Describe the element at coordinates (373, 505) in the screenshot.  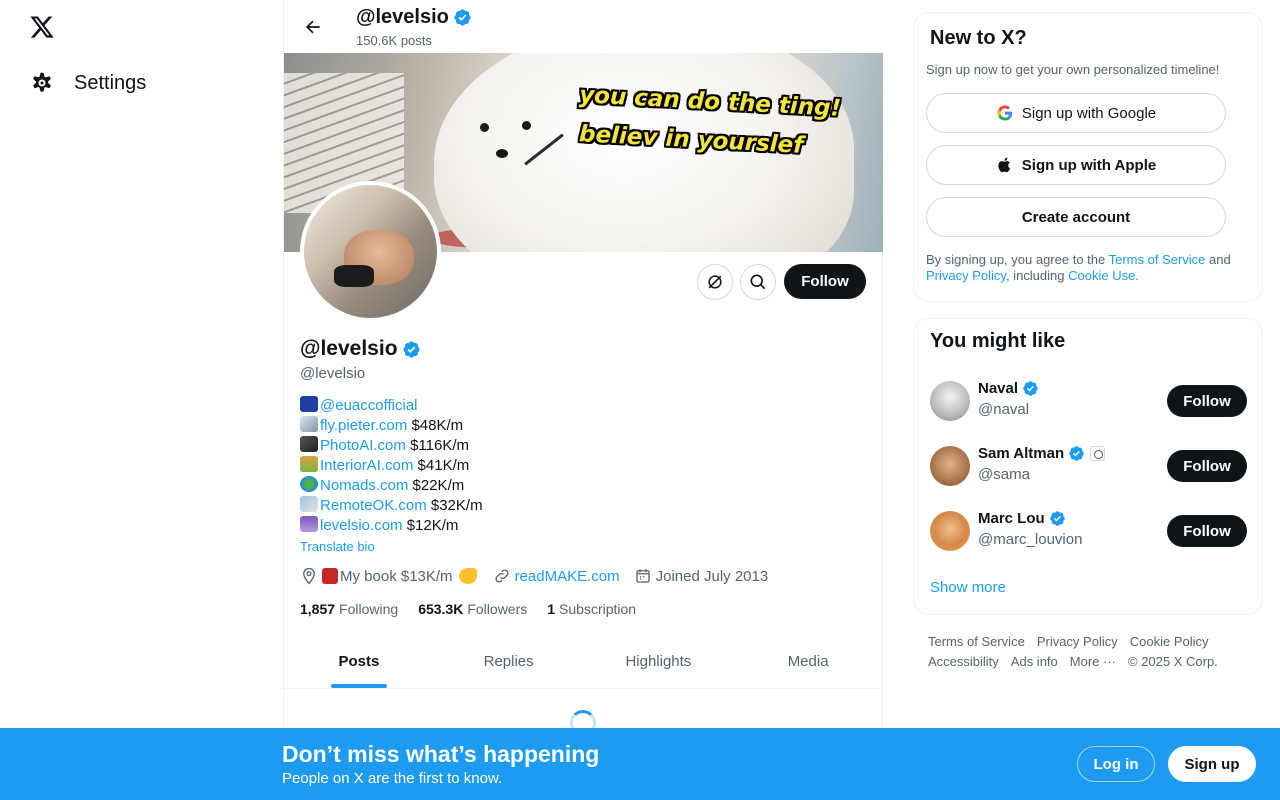
I see `bio-link: RemoteOK.com` at that location.